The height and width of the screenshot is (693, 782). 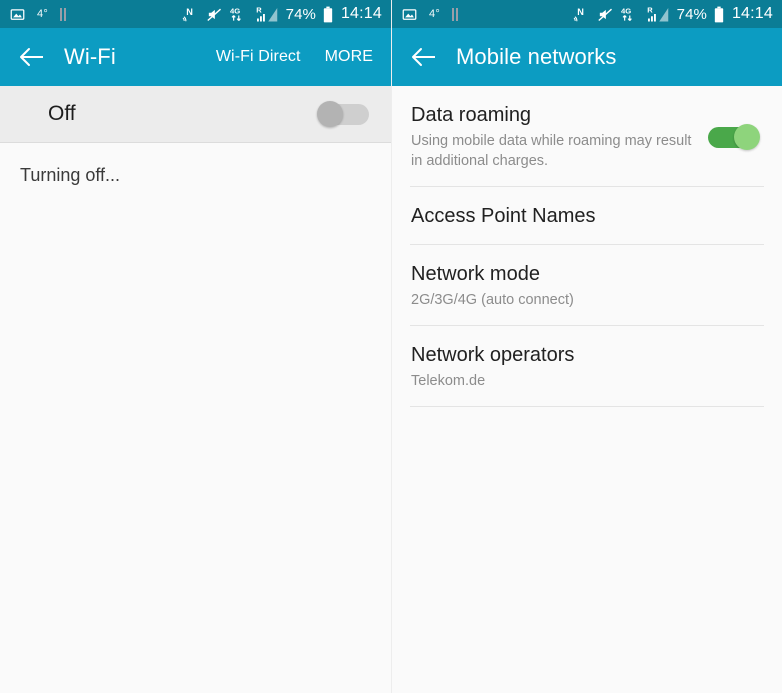 I want to click on list-item-network-mode: Network mode 2G/3G/4G (auto connect), so click(x=587, y=285).